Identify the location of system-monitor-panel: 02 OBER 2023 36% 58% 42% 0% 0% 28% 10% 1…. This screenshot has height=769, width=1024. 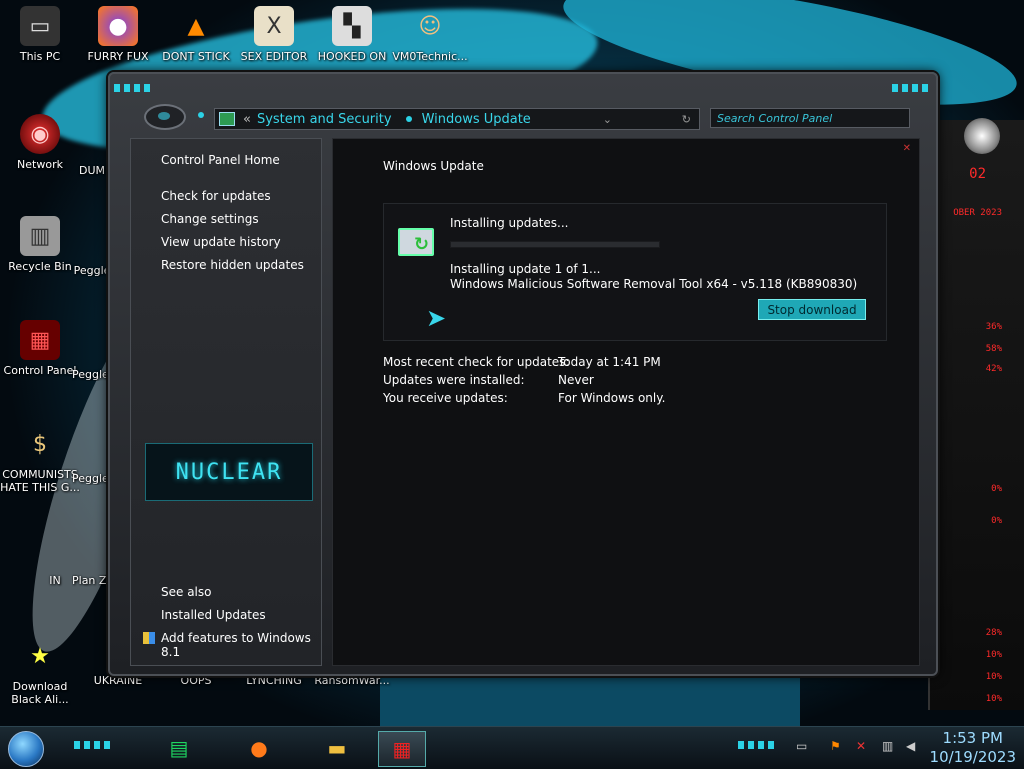
(976, 415).